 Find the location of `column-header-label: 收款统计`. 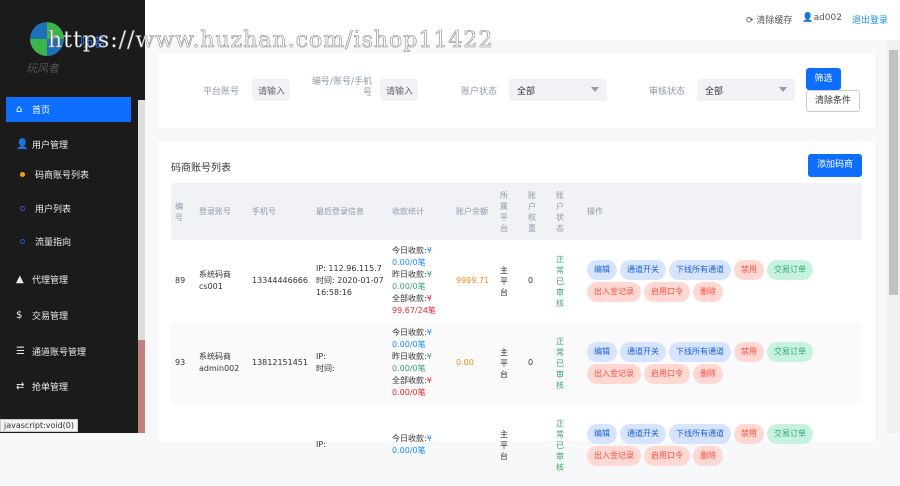

column-header-label: 收款统计 is located at coordinates (408, 211).